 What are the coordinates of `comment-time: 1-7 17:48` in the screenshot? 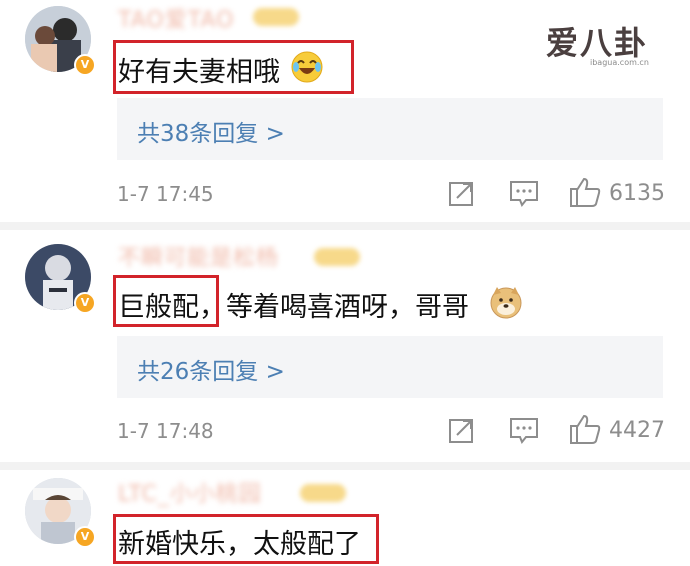 It's located at (165, 431).